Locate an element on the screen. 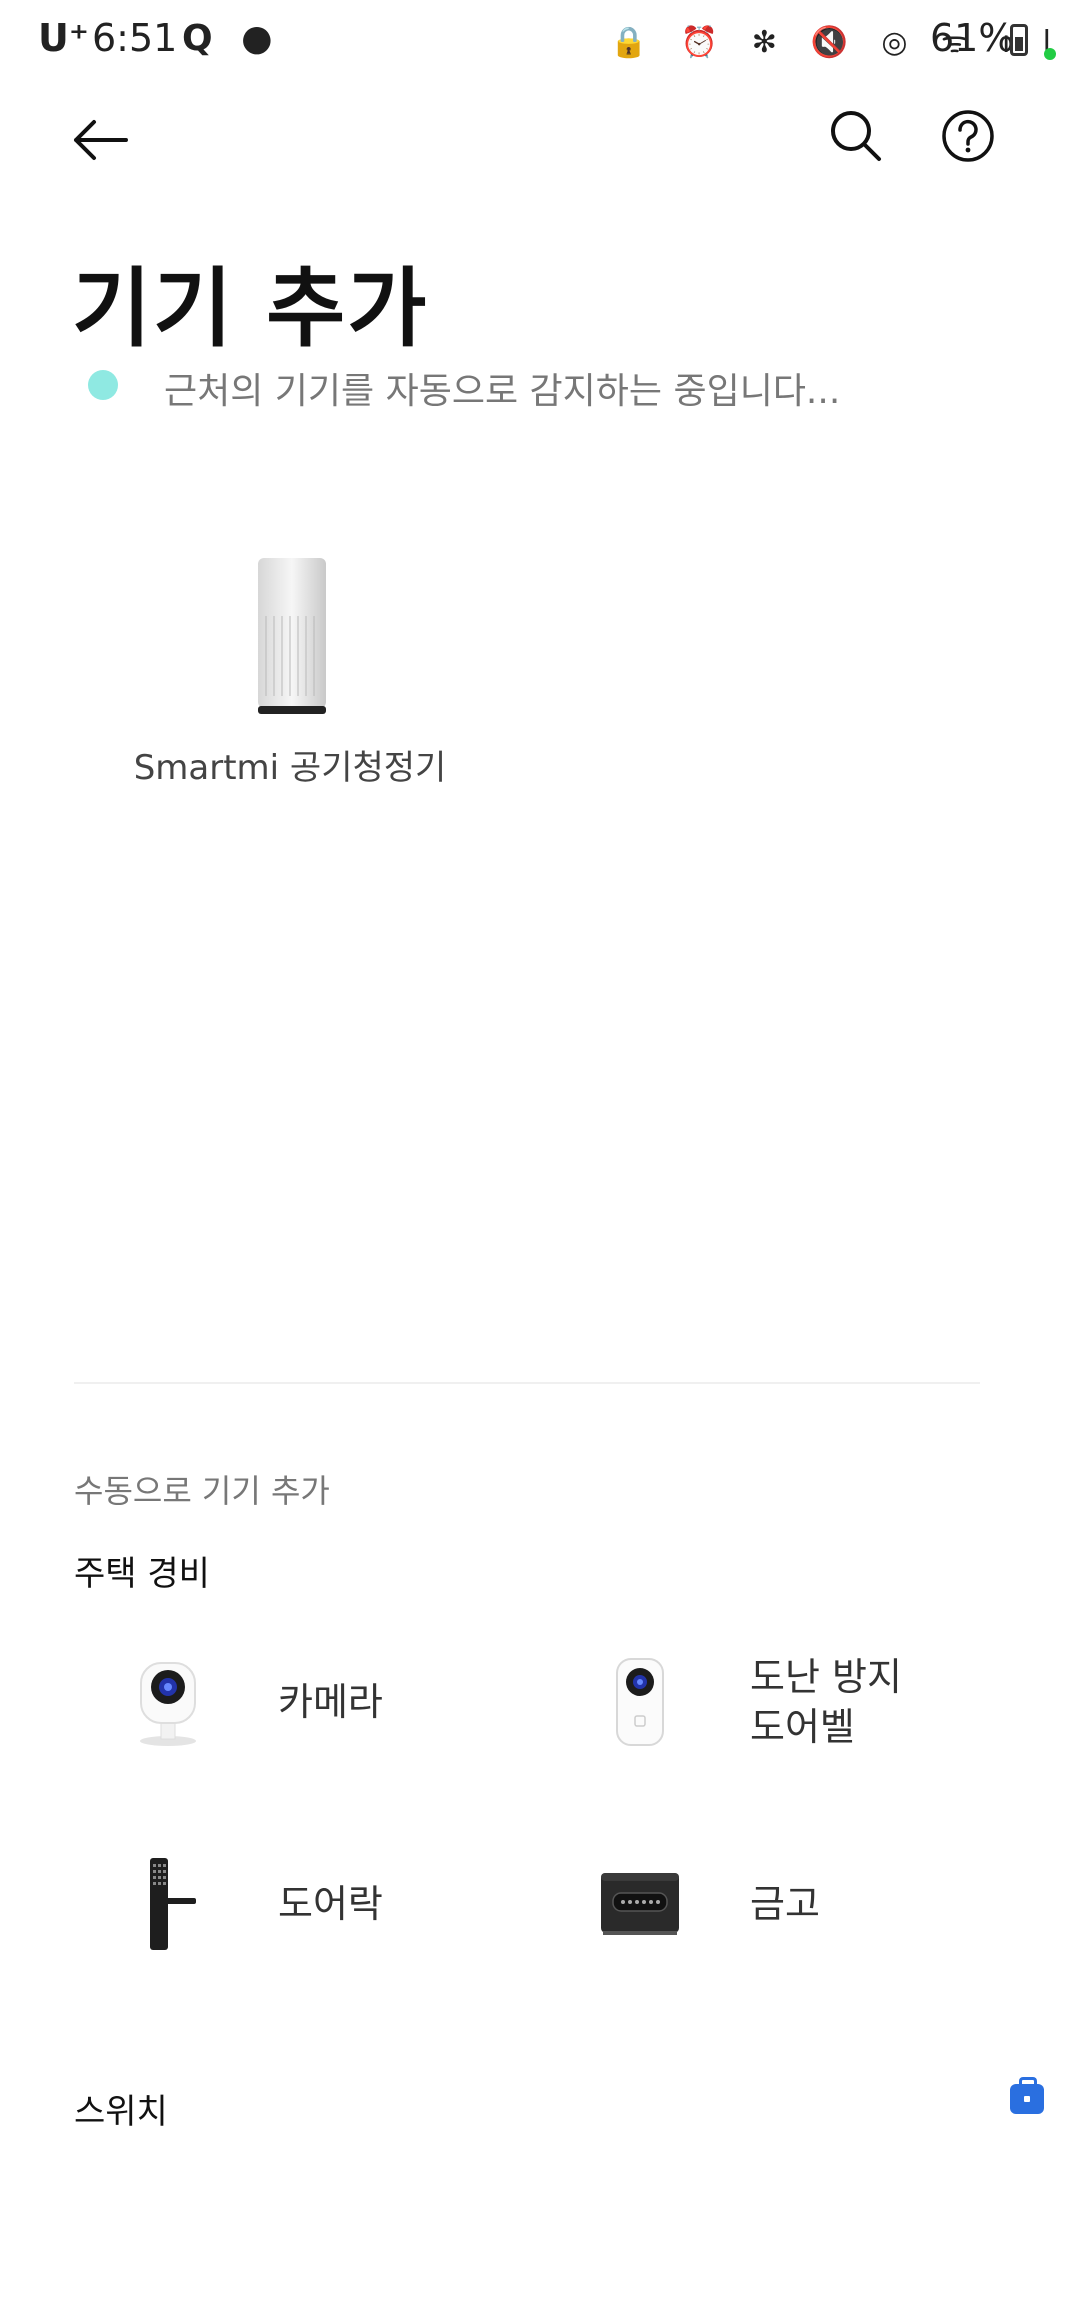 This screenshot has height=2316, width=1080. arrow-left-icon is located at coordinates (101, 140).